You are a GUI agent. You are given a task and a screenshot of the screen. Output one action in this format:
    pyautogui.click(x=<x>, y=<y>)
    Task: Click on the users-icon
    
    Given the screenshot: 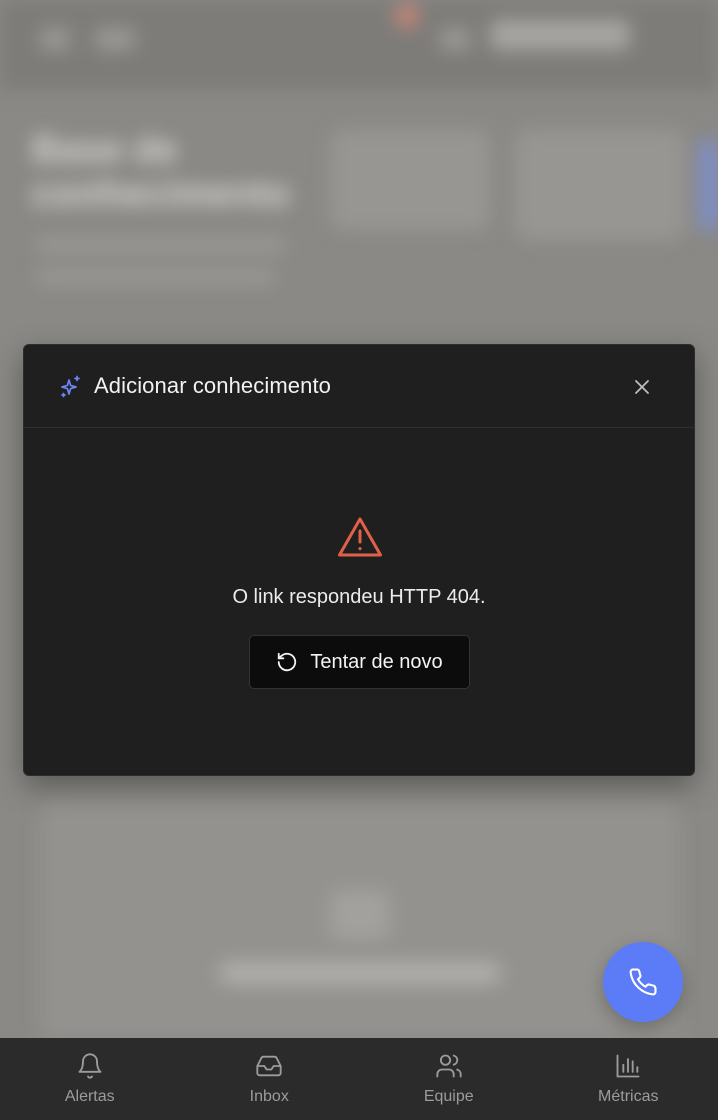 What is the action you would take?
    pyautogui.click(x=449, y=1066)
    